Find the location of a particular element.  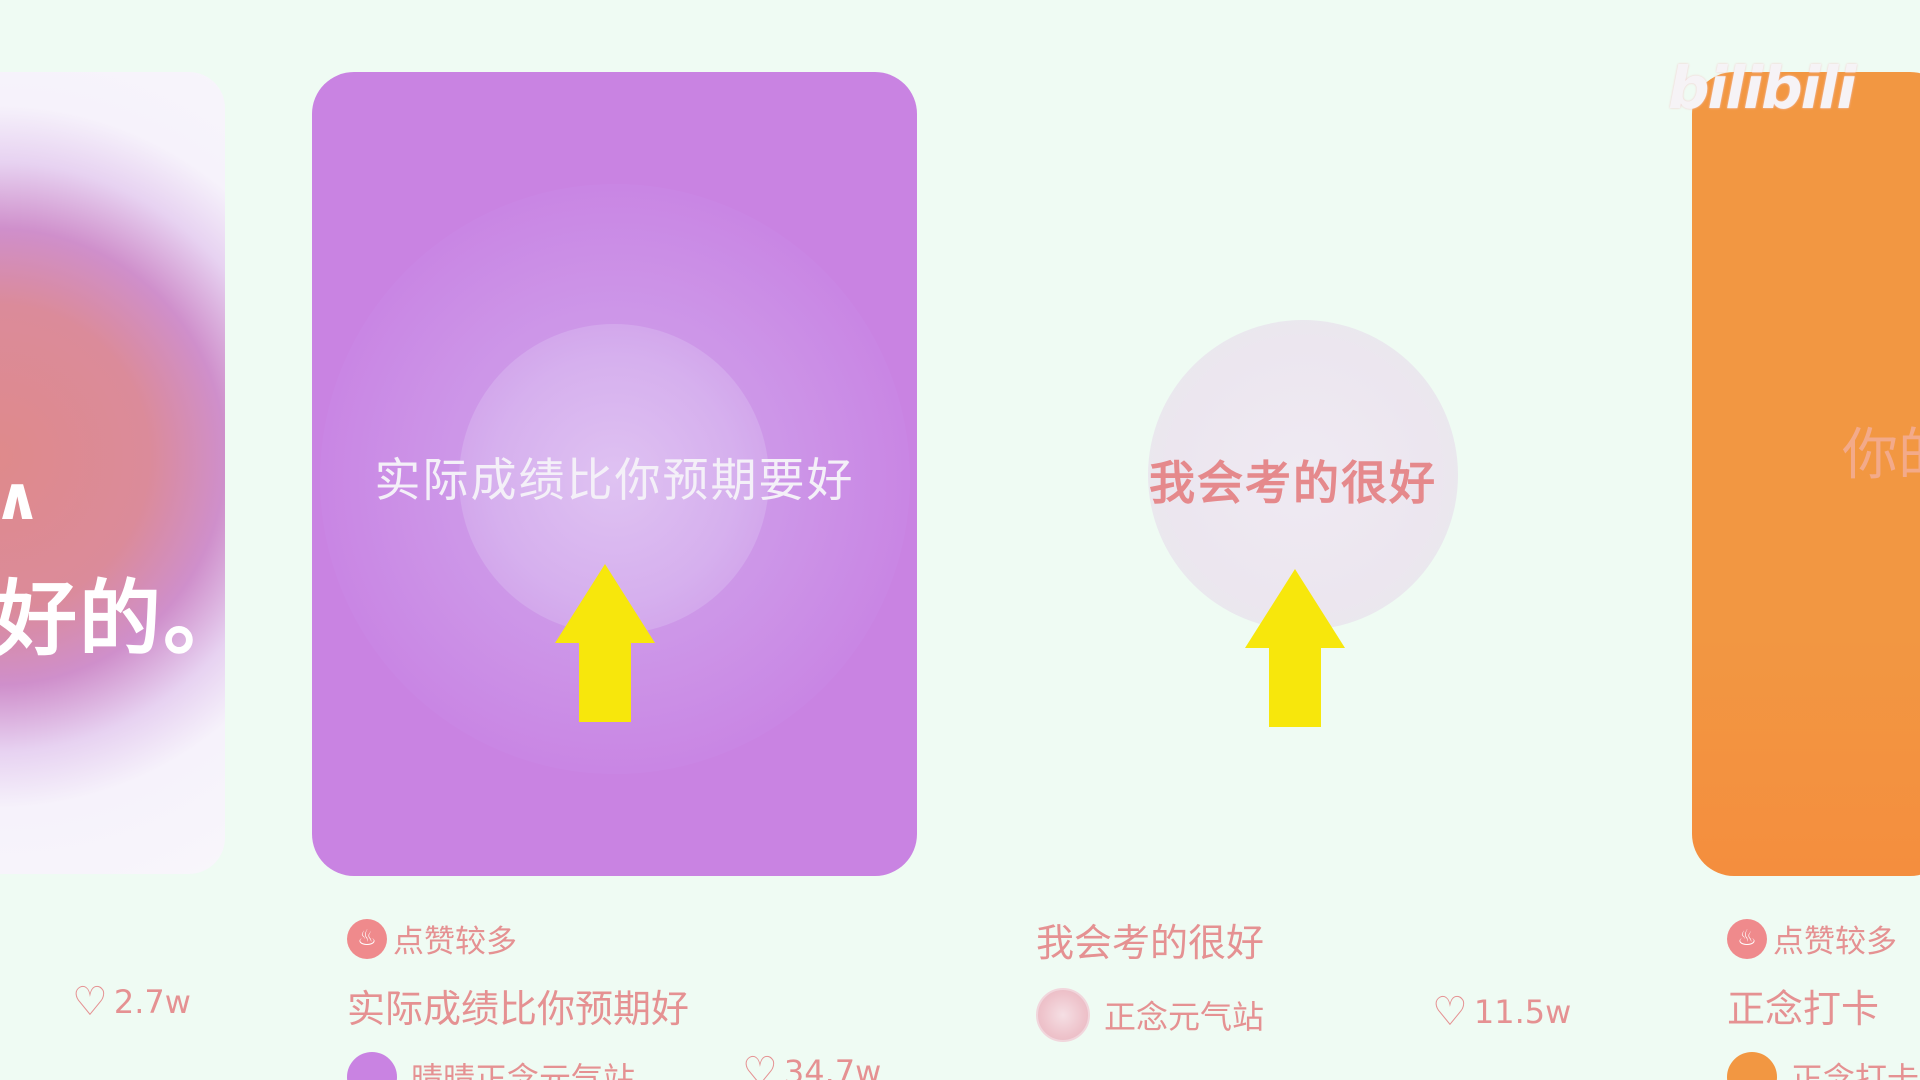

like-count-value: 2.7w is located at coordinates (152, 1002).